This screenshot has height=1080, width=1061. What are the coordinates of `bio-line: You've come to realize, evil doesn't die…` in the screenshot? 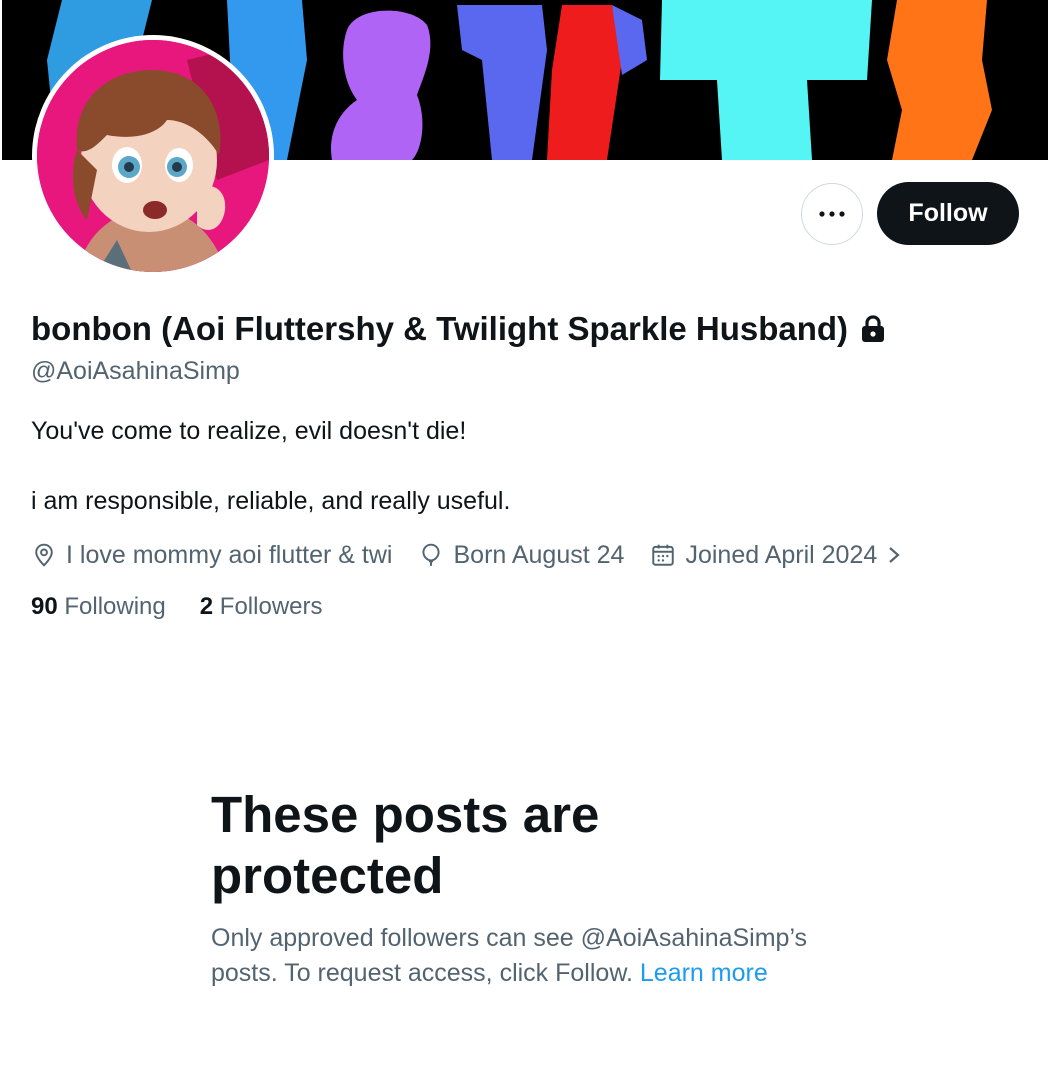 It's located at (249, 431).